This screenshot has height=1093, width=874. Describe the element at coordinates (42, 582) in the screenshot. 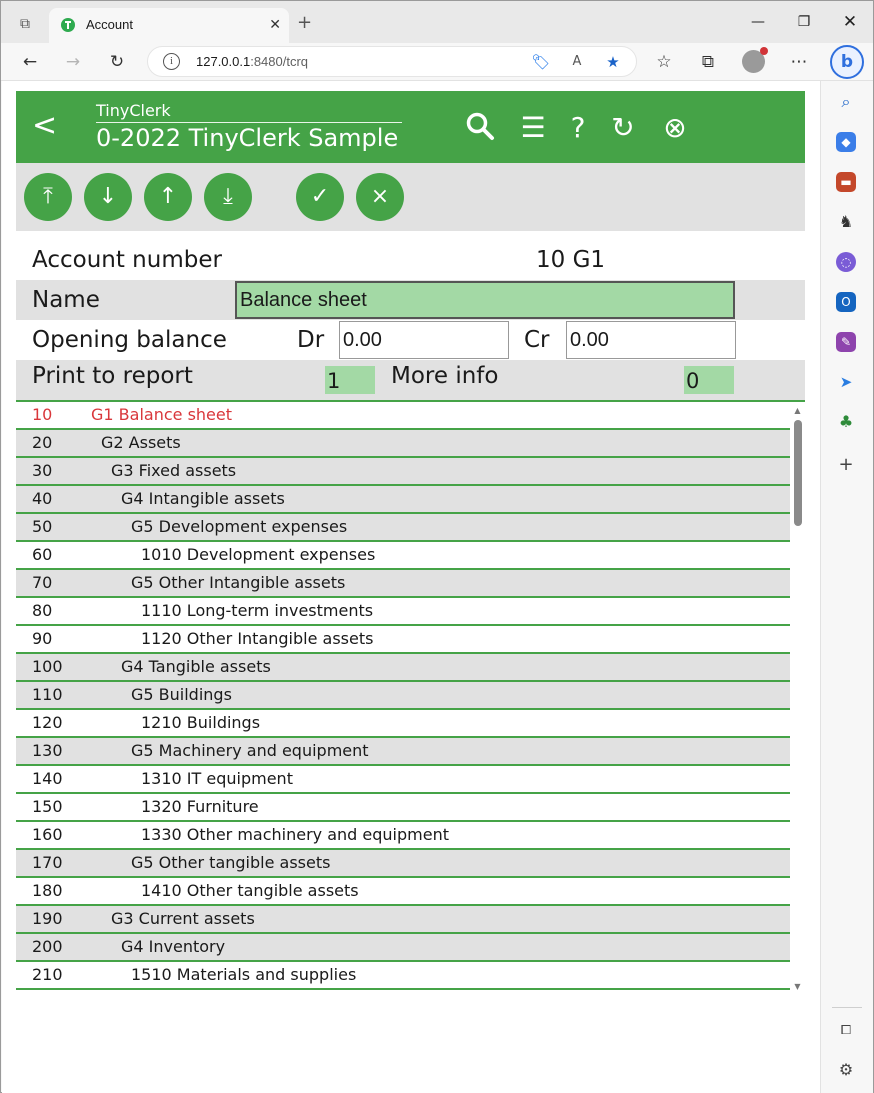

I see `account-row-number: 70` at that location.